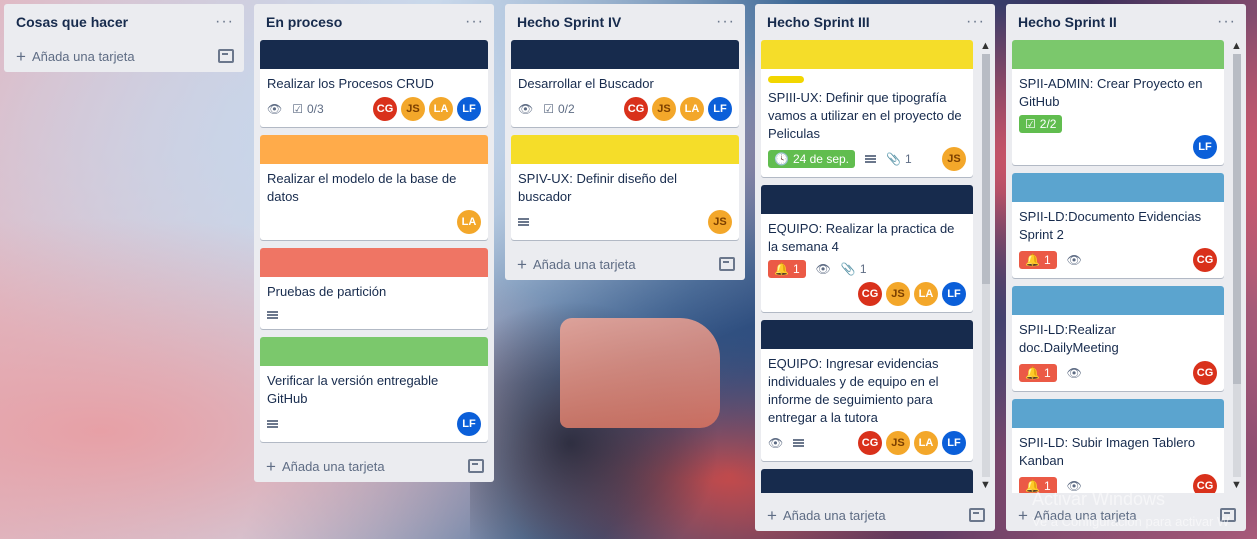 The width and height of the screenshot is (1257, 539). What do you see at coordinates (818, 22) in the screenshot?
I see `list-title: Hecho Sprint III` at bounding box center [818, 22].